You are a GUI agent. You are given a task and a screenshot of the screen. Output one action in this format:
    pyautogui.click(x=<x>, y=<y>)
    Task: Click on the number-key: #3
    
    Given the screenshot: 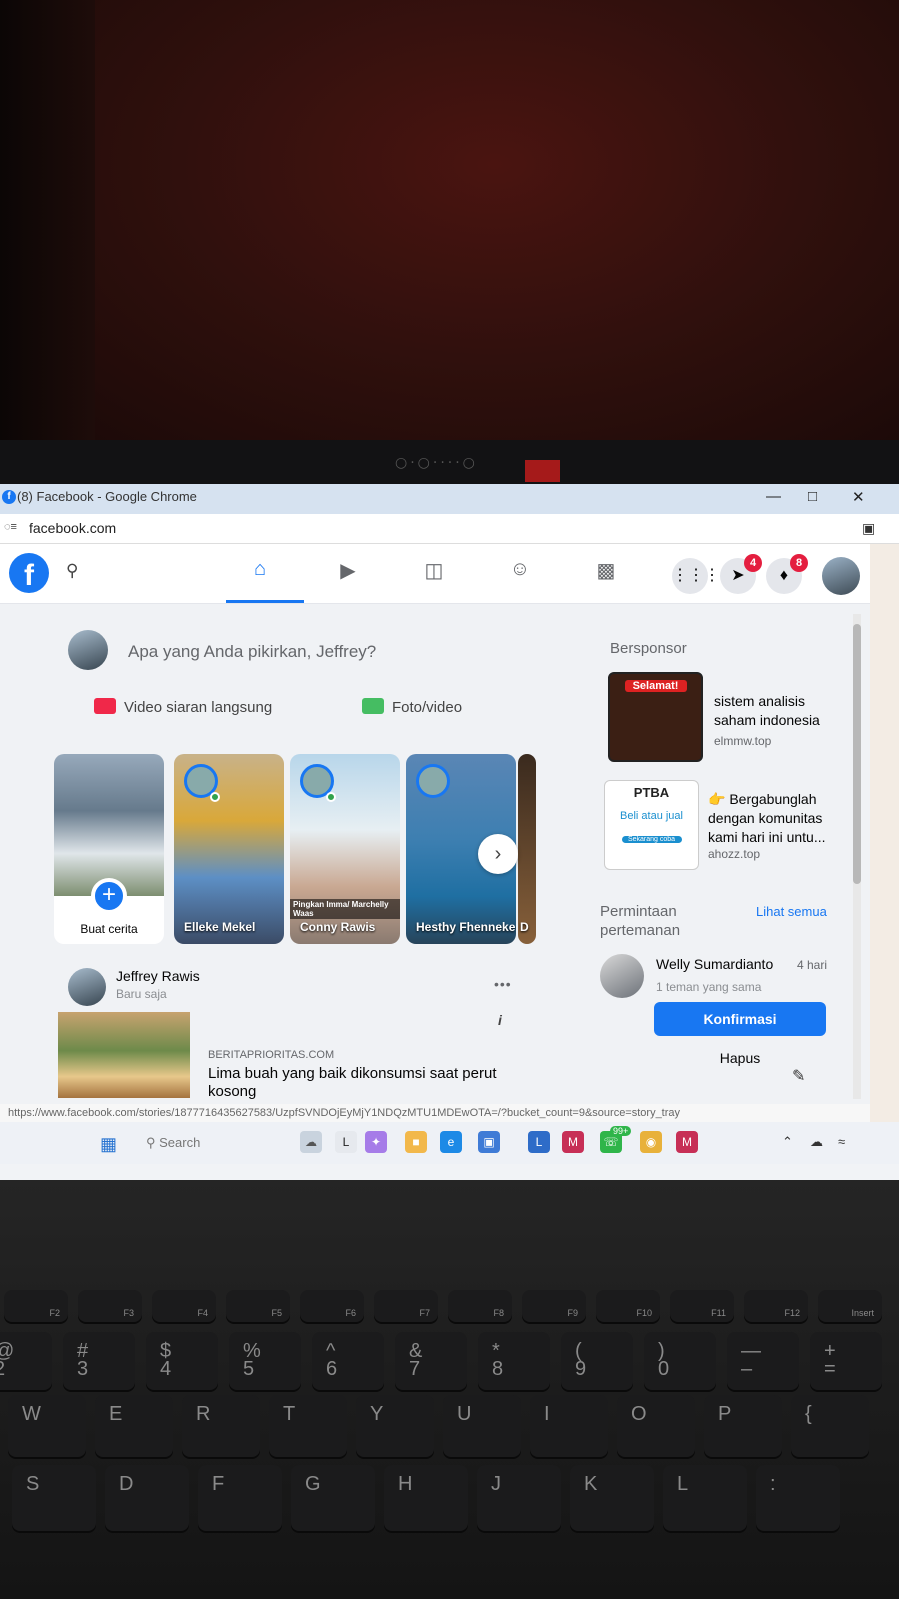 What is the action you would take?
    pyautogui.click(x=99, y=1361)
    